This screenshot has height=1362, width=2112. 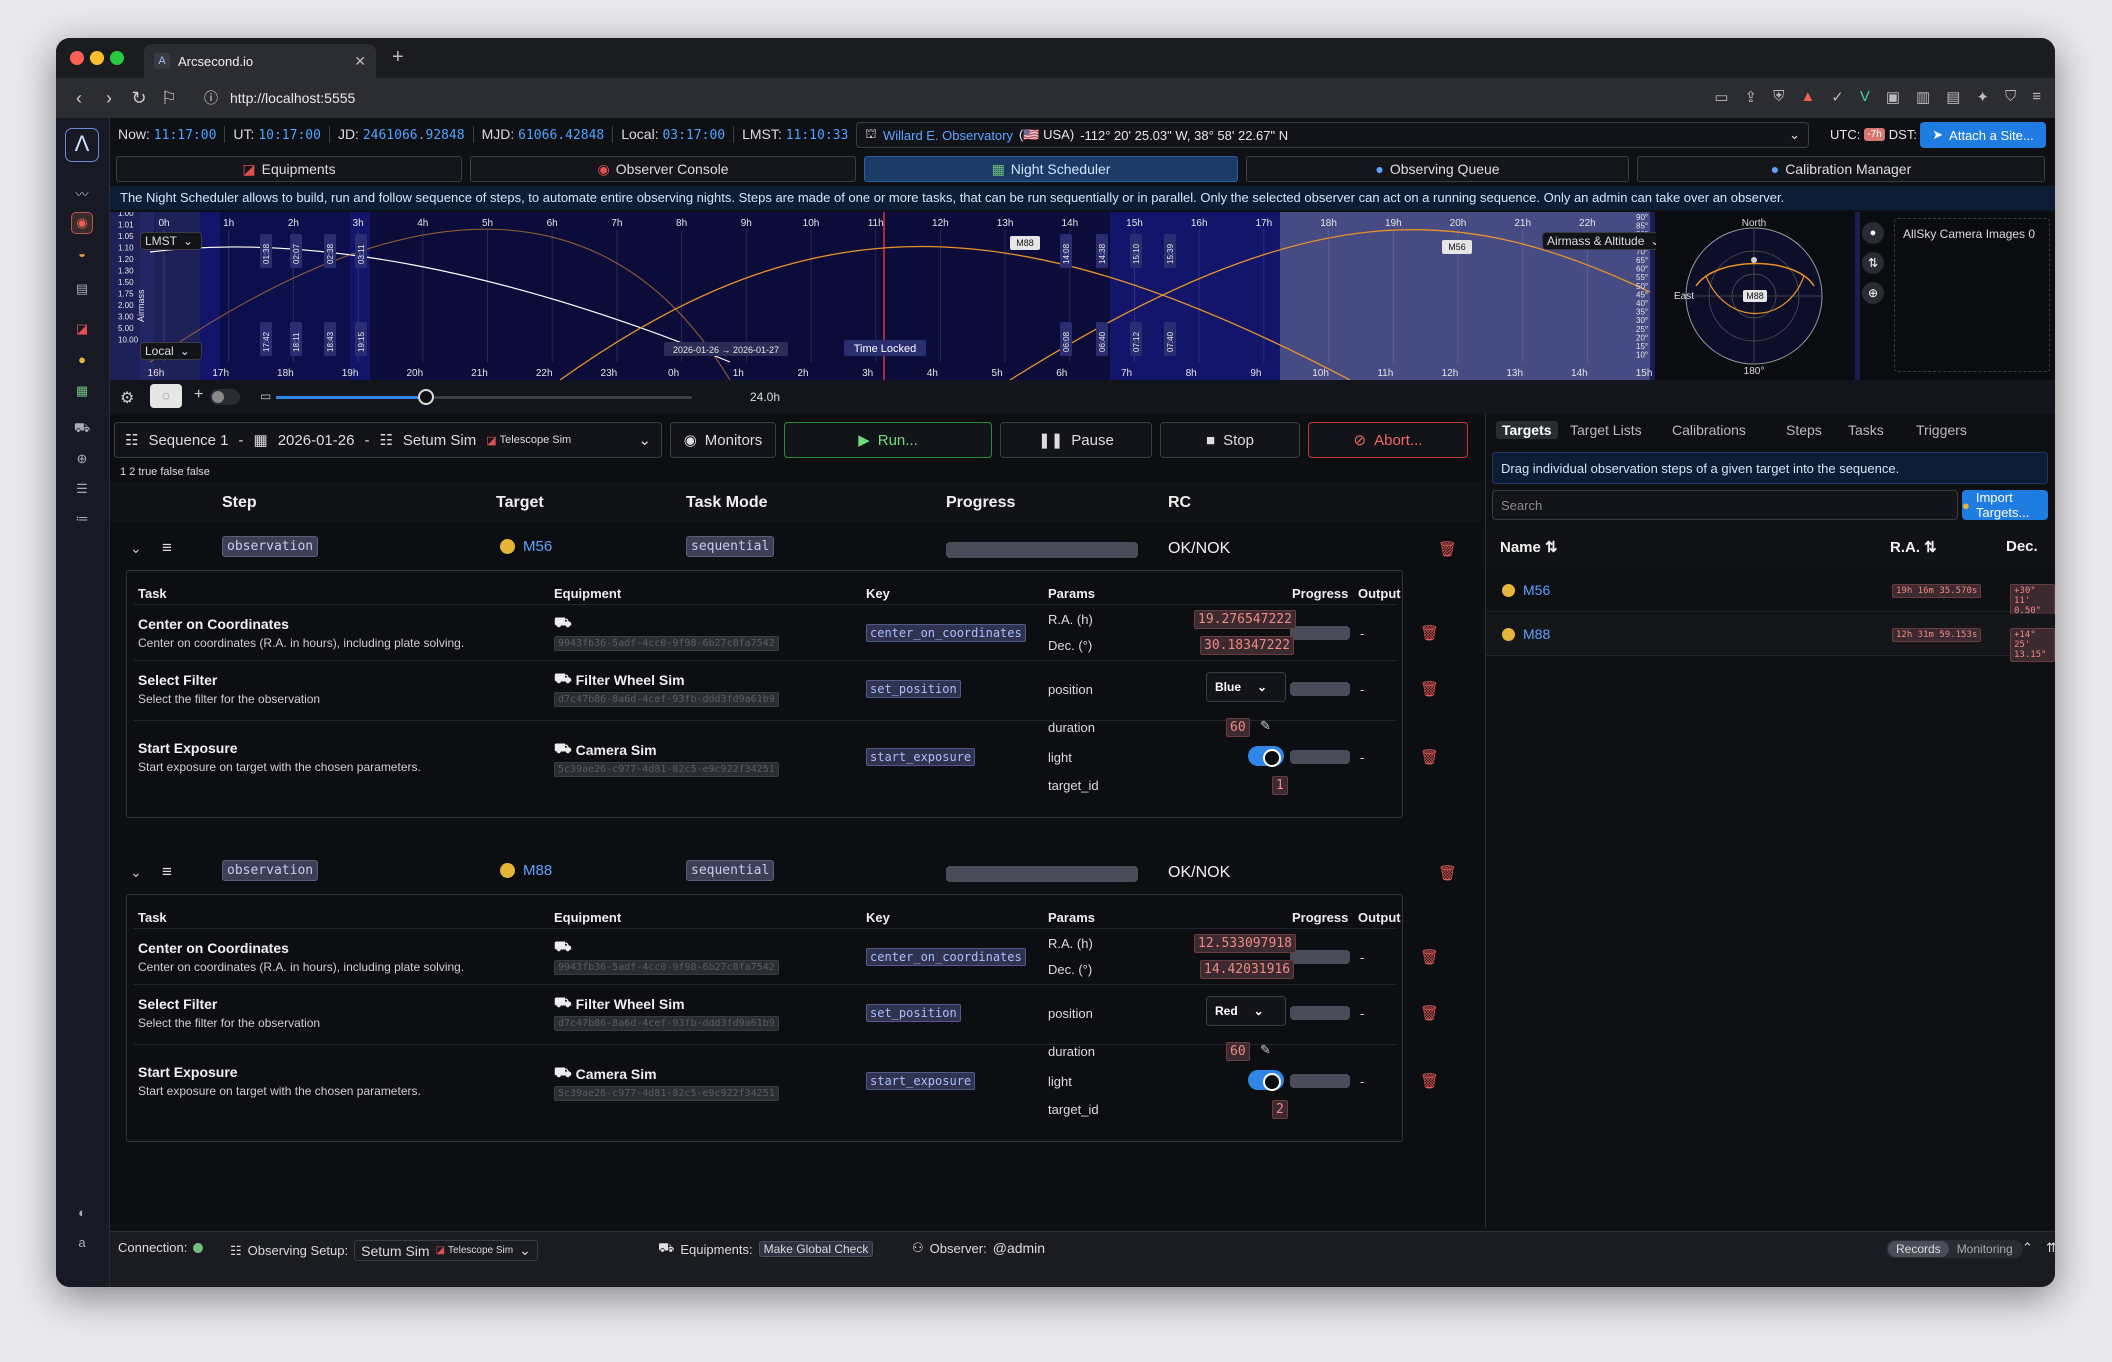 I want to click on time-range-slider, so click(x=484, y=397).